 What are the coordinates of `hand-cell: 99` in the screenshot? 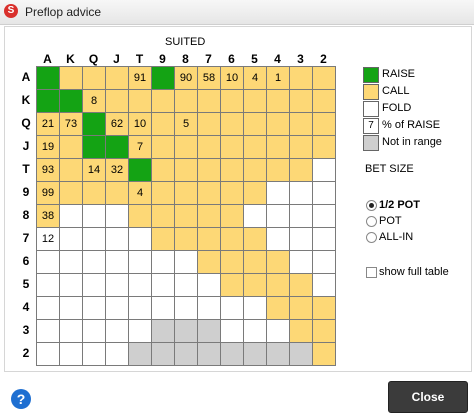 It's located at (48, 193).